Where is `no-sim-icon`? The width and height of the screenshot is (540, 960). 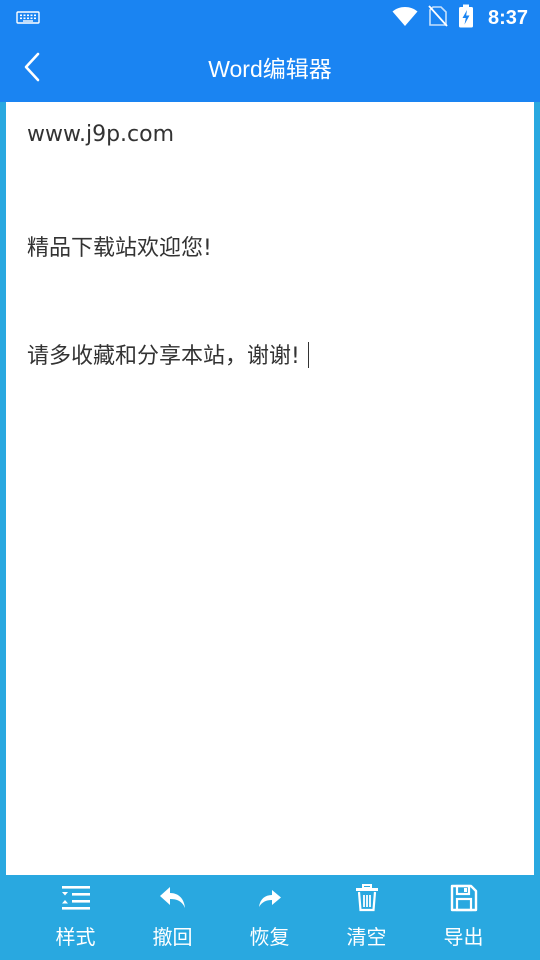
no-sim-icon is located at coordinates (438, 18).